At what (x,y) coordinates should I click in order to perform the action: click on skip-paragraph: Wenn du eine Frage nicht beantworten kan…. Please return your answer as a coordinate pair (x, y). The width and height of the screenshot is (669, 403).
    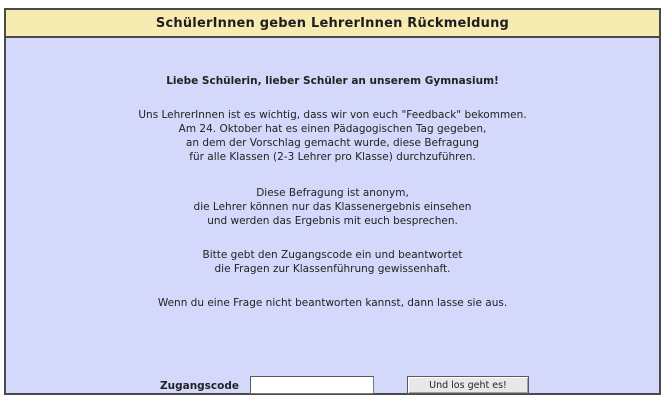
    Looking at the image, I should click on (332, 303).